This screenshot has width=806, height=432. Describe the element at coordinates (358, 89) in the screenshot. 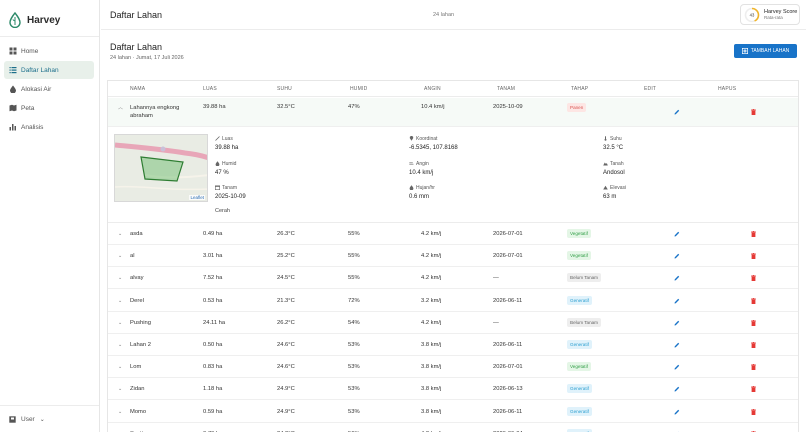

I see `col-humid: HUMID` at that location.